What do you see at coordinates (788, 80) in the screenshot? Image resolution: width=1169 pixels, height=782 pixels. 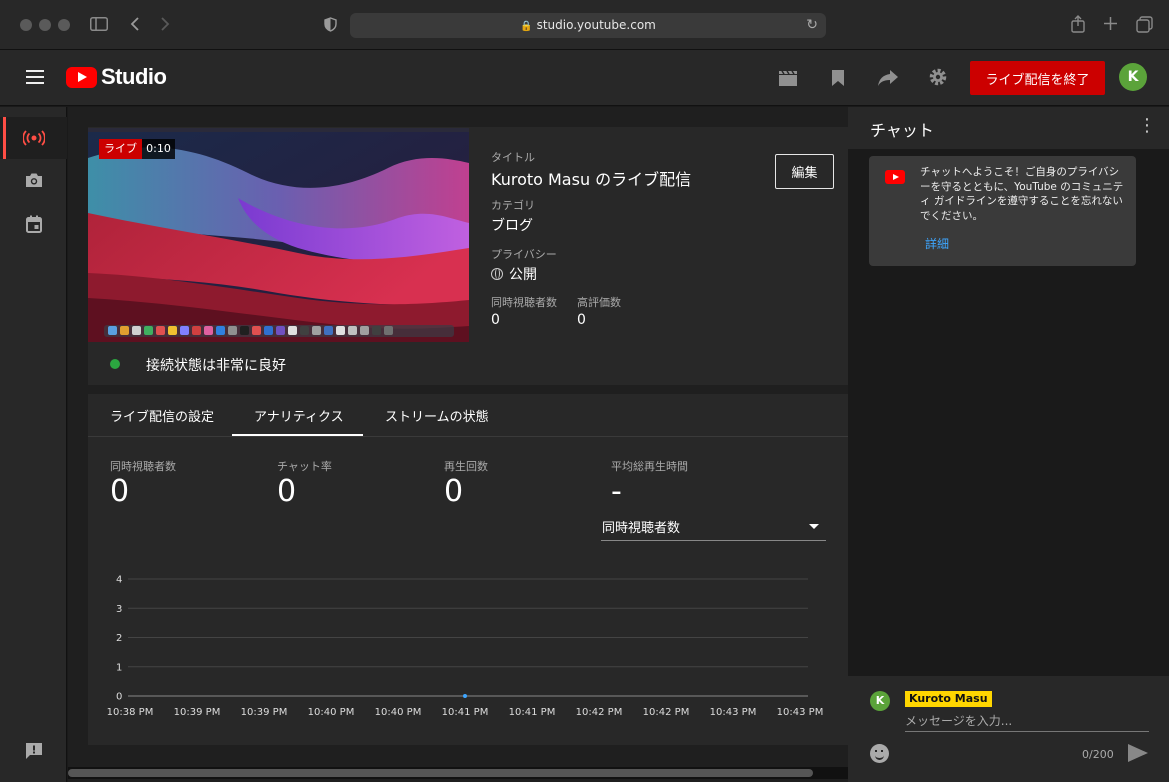 I see `clapperboard-icon` at bounding box center [788, 80].